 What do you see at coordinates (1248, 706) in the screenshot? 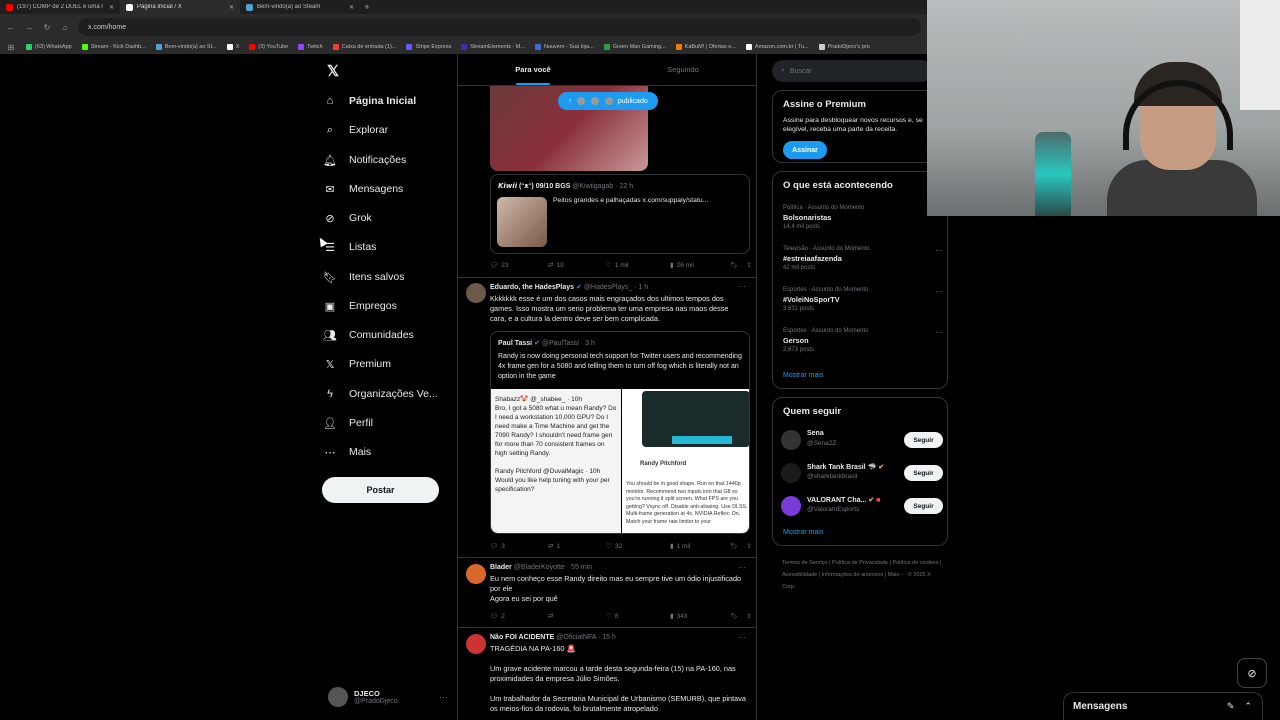
I see `expand-icon: ⌃` at bounding box center [1248, 706].